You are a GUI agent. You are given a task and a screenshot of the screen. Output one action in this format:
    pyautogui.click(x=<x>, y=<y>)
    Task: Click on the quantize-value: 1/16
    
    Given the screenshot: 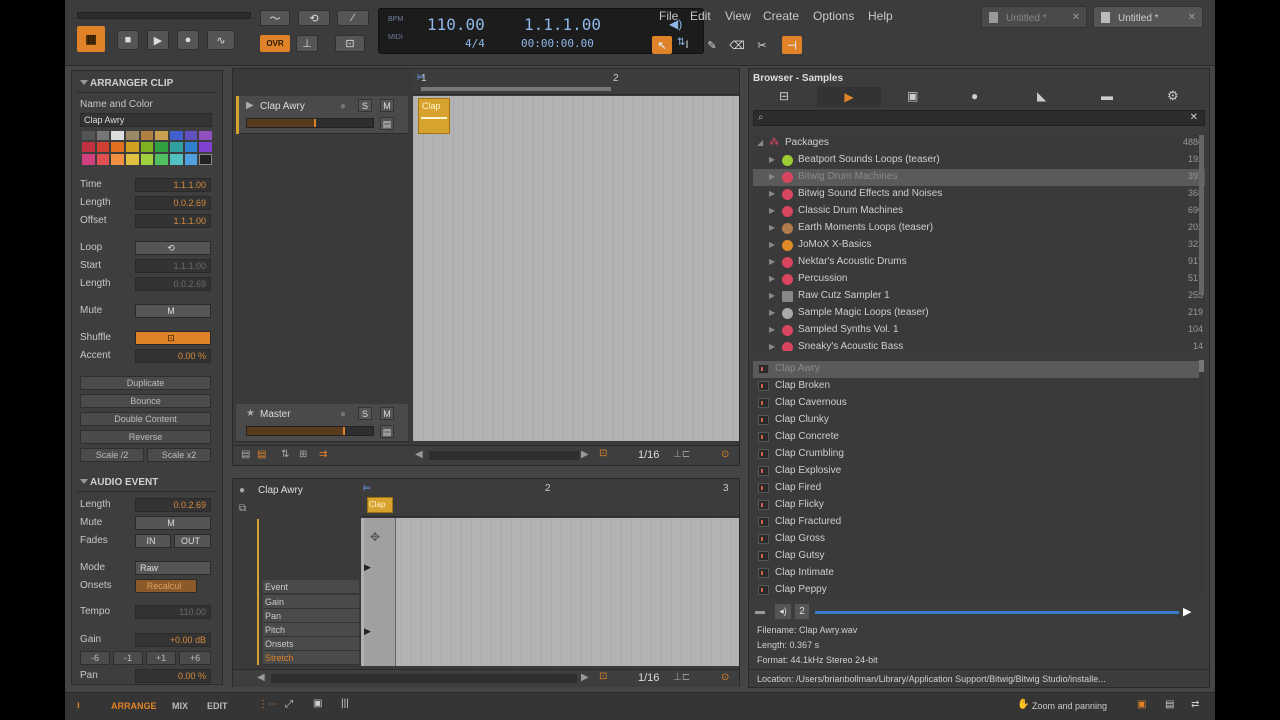 What is the action you would take?
    pyautogui.click(x=648, y=455)
    